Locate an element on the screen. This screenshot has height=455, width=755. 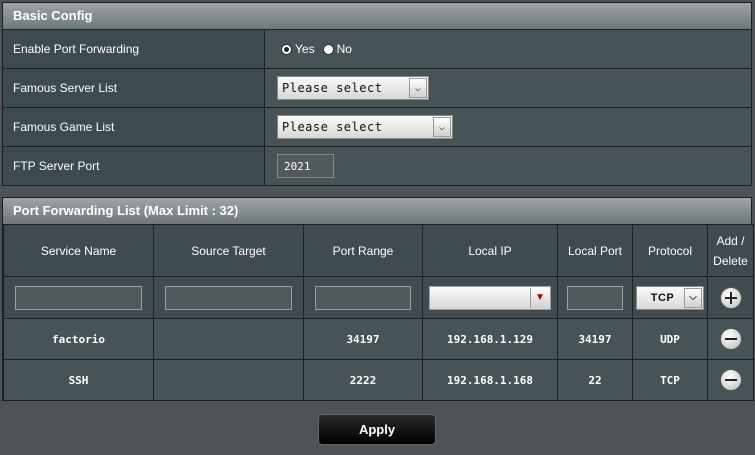
source-target-input is located at coordinates (228, 297).